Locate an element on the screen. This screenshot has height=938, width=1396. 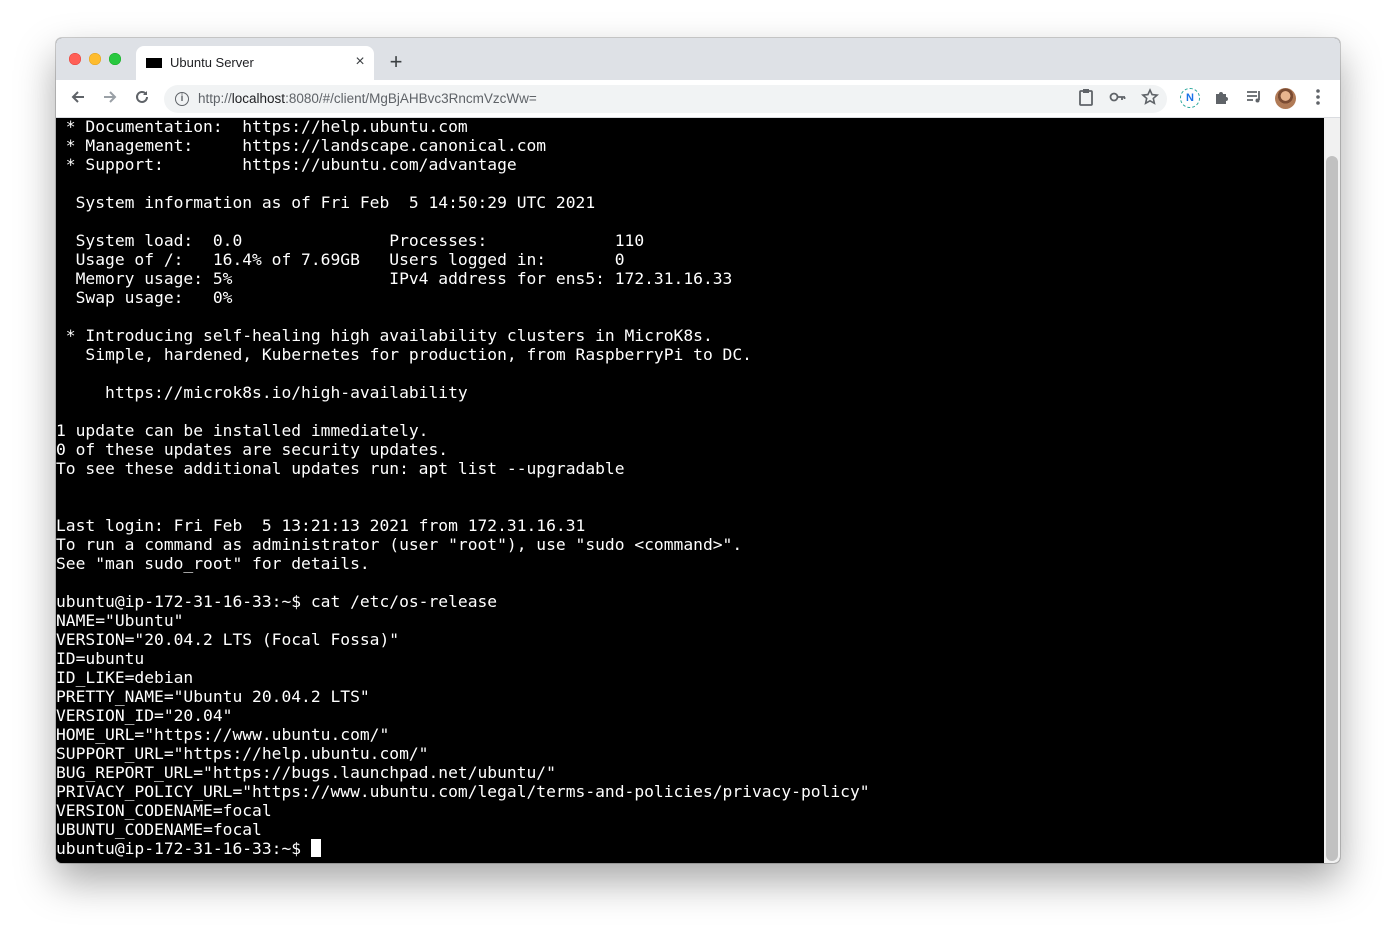
terminal-prompt: ubuntu@ip-172-31-16-33:~$ is located at coordinates (183, 848).